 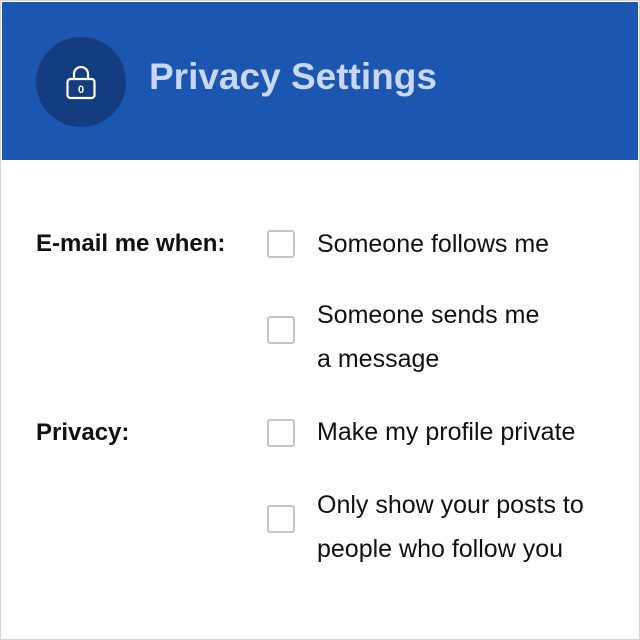 What do you see at coordinates (281, 519) in the screenshot?
I see `checkbox-posts-to-followers` at bounding box center [281, 519].